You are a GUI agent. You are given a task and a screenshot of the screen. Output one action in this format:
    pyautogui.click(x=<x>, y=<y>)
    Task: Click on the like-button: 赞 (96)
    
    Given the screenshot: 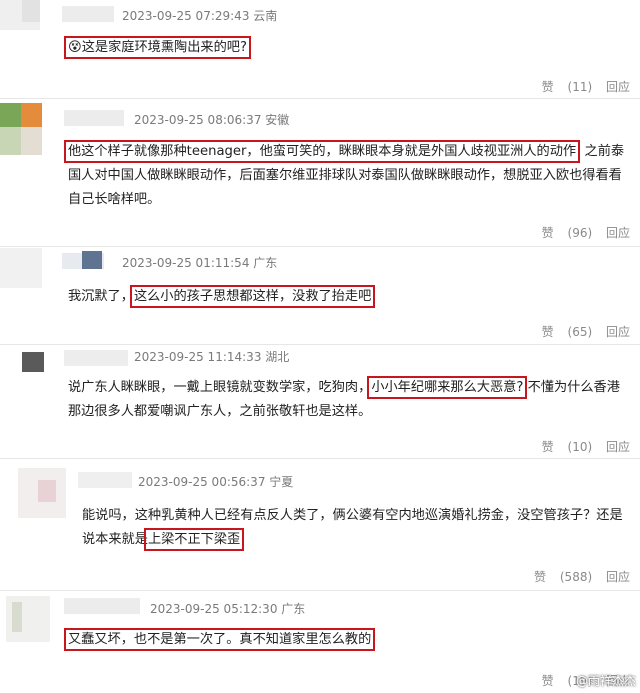 What is the action you would take?
    pyautogui.click(x=562, y=233)
    